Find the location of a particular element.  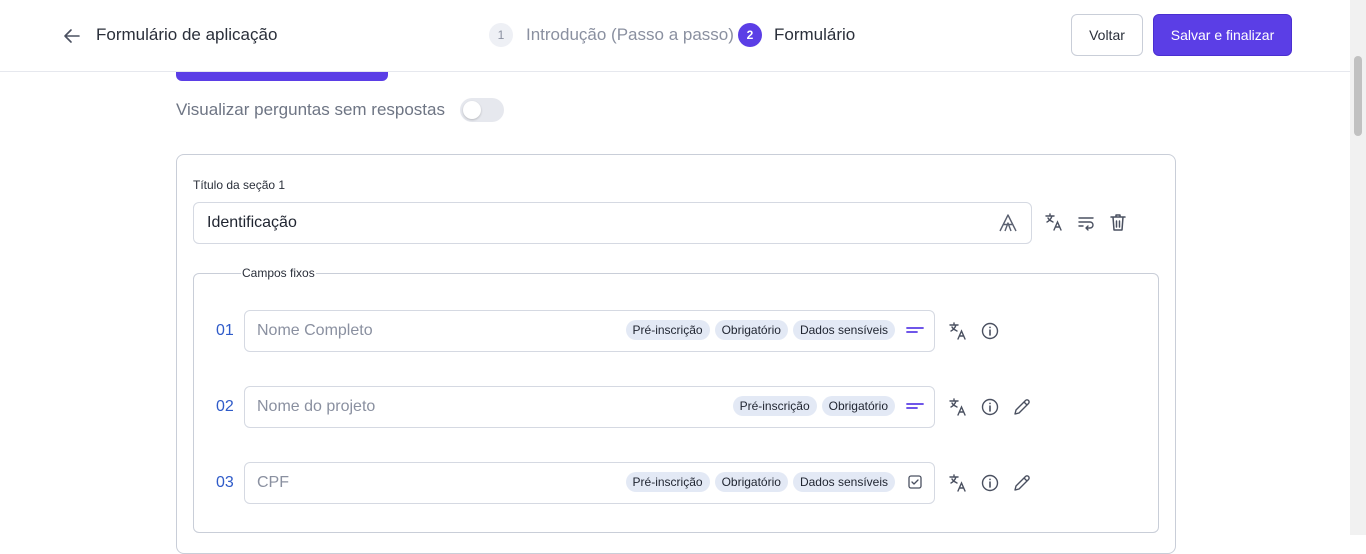

section-actions is located at coordinates (1086, 222).